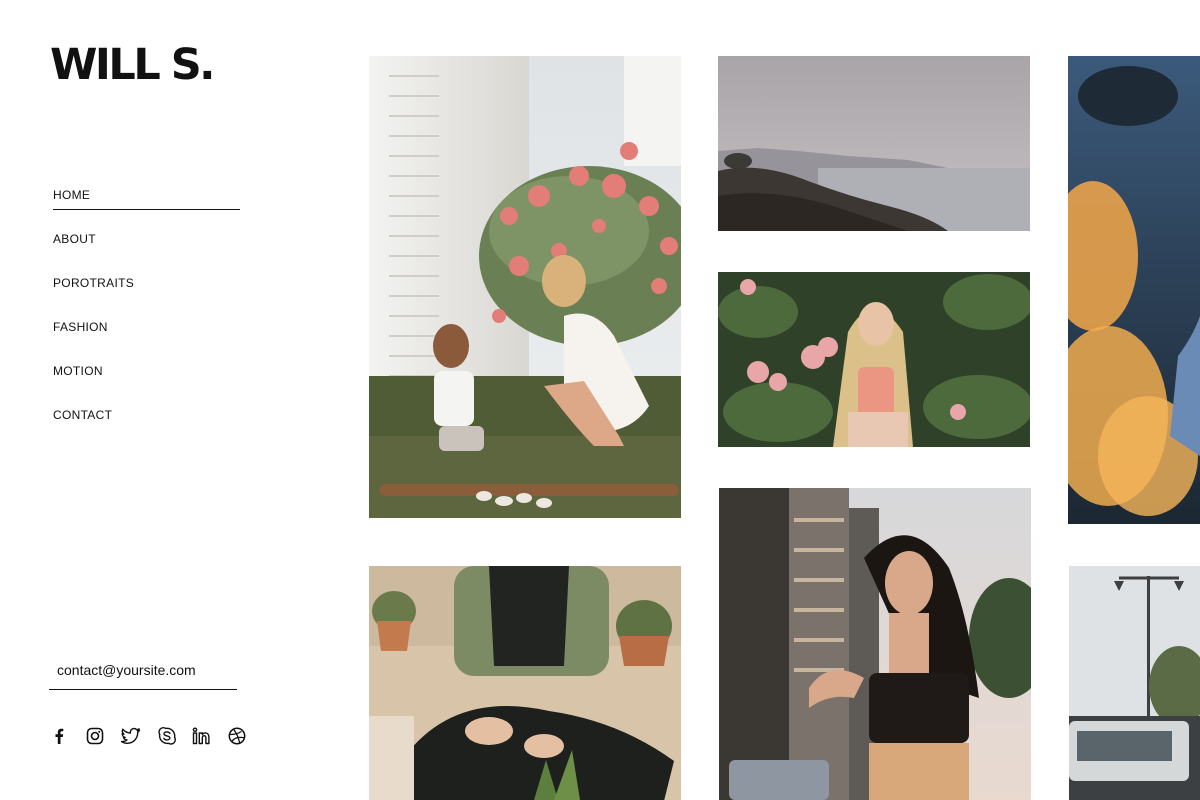  What do you see at coordinates (875, 644) in the screenshot?
I see `photo-woman-city` at bounding box center [875, 644].